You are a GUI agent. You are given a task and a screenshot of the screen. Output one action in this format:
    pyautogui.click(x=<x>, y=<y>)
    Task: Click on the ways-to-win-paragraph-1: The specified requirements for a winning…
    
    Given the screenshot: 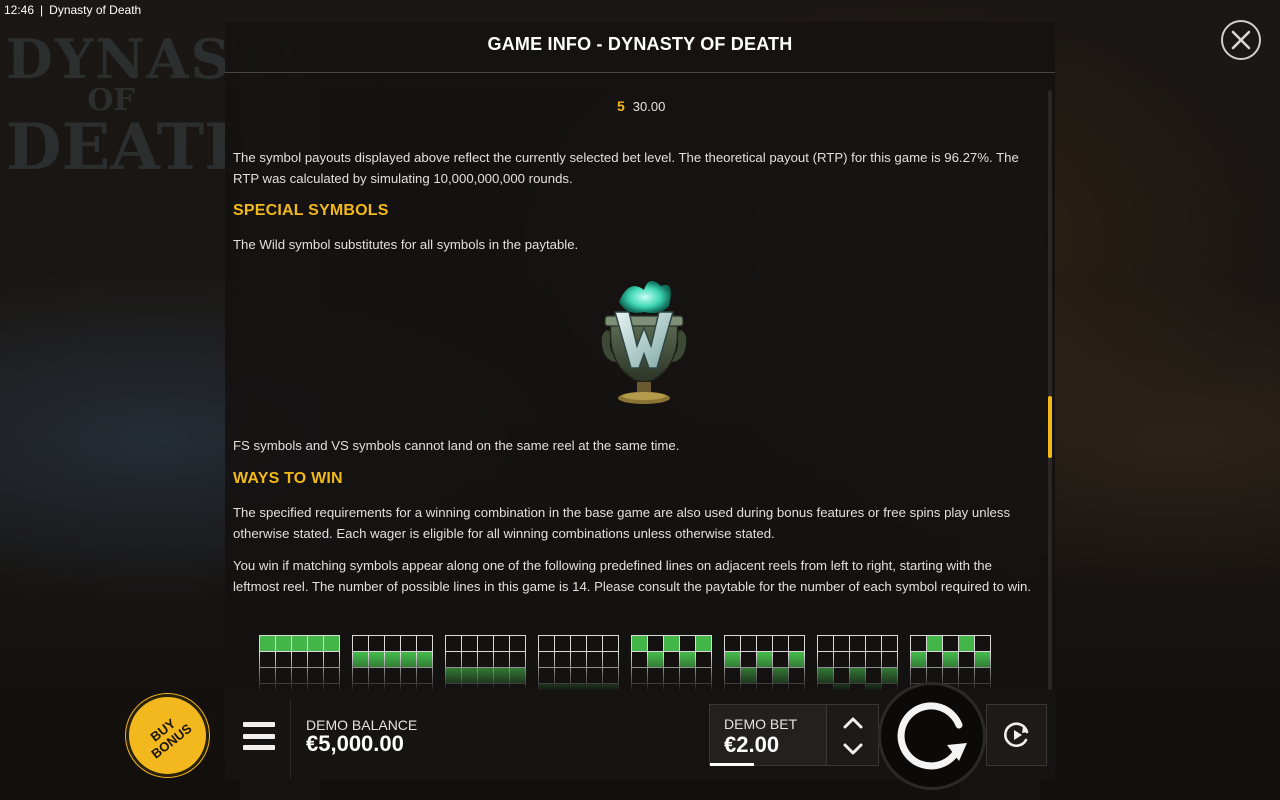 What is the action you would take?
    pyautogui.click(x=622, y=523)
    